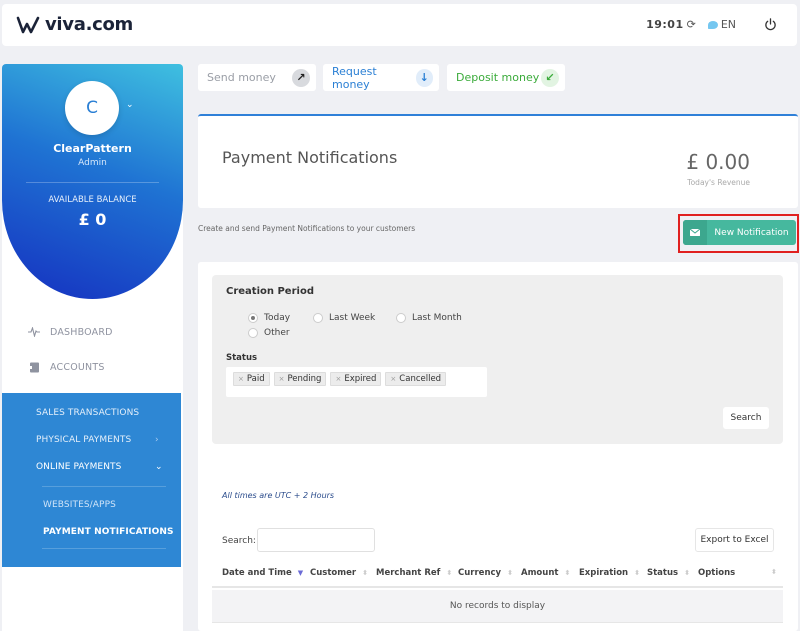 This screenshot has height=631, width=800. What do you see at coordinates (79, 467) in the screenshot?
I see `submenu-label: ONLINE PAYMENTS` at bounding box center [79, 467].